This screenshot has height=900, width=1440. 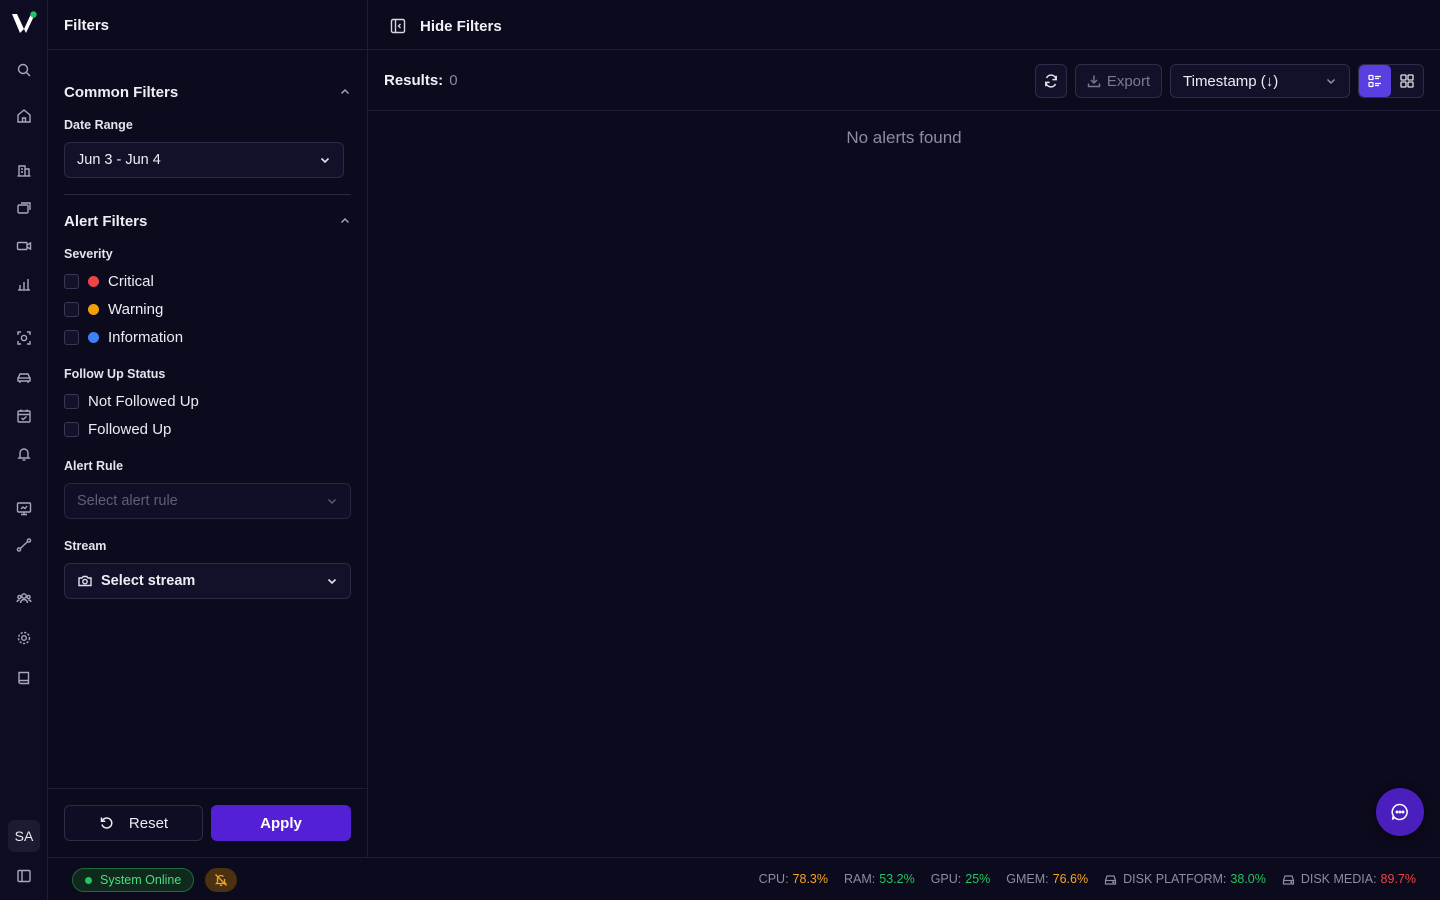 What do you see at coordinates (148, 581) in the screenshot?
I see `stream-select-value: Select stream` at bounding box center [148, 581].